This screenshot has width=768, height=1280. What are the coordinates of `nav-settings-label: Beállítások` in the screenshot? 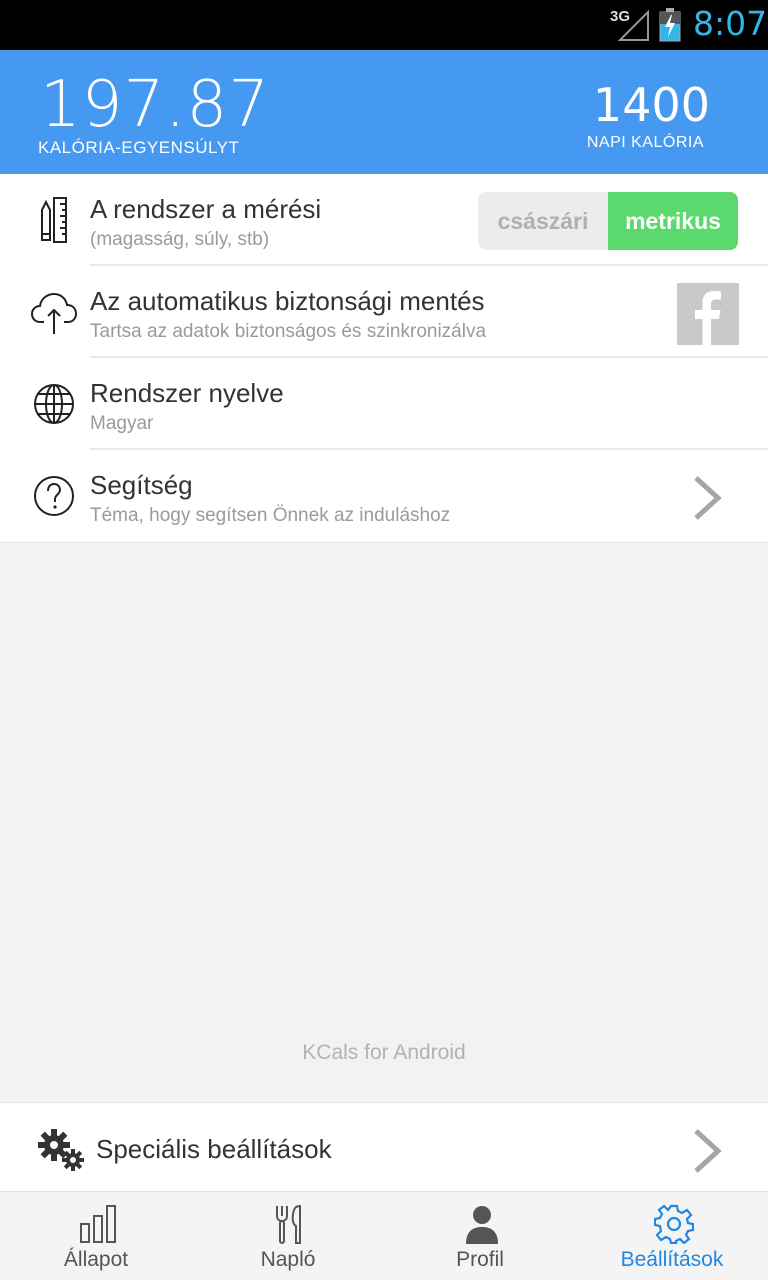 It's located at (672, 1259).